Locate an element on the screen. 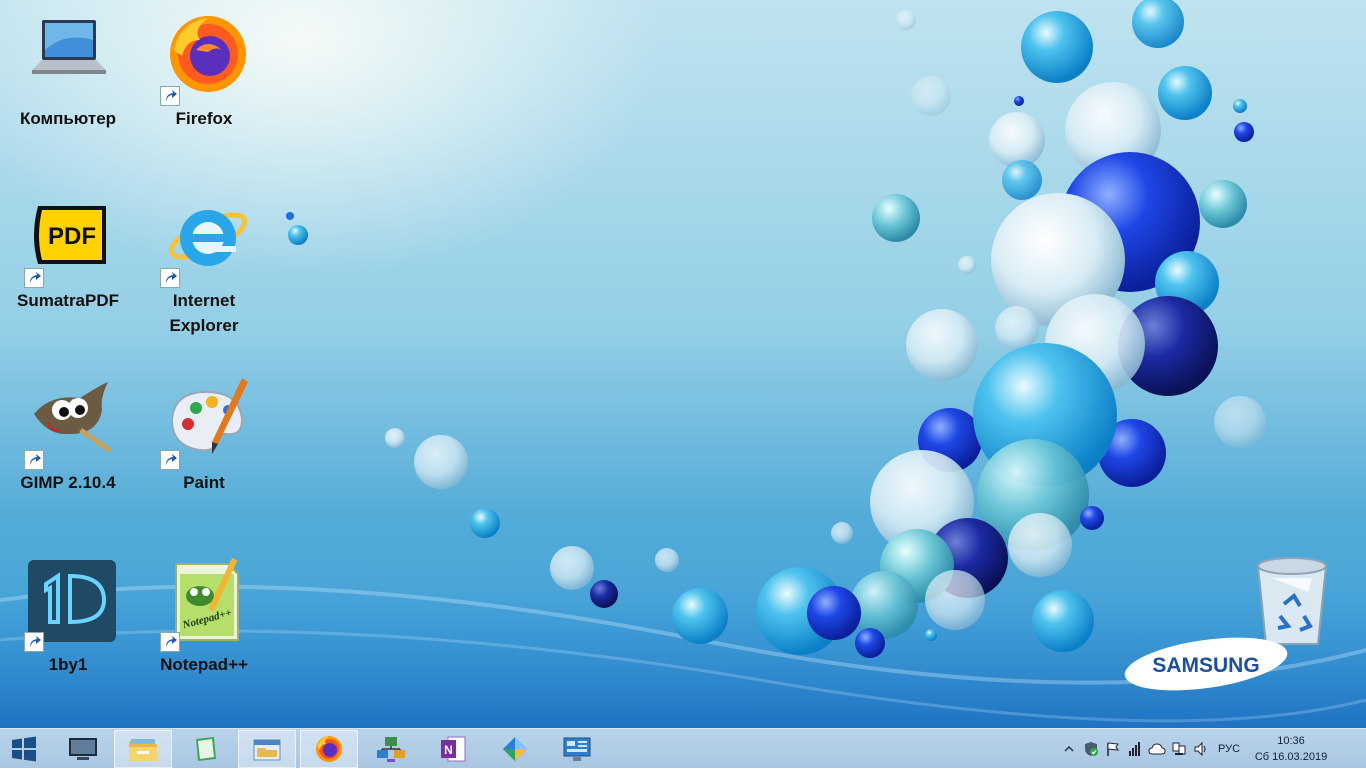 The image size is (1366, 769). taskbar-diamond-app is located at coordinates (515, 749).